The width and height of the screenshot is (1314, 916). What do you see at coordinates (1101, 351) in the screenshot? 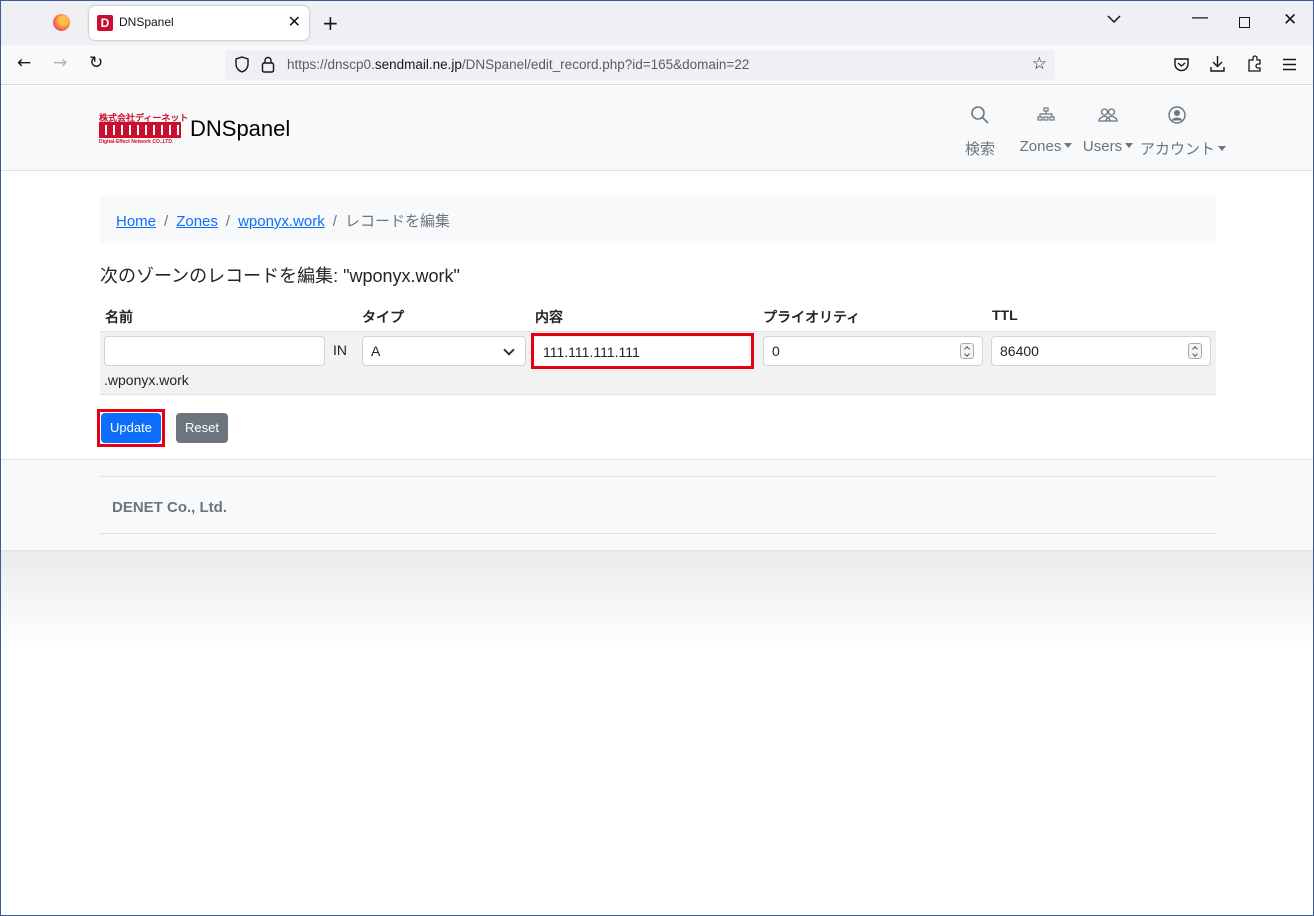
I see `record-ttl-input: 86400` at bounding box center [1101, 351].